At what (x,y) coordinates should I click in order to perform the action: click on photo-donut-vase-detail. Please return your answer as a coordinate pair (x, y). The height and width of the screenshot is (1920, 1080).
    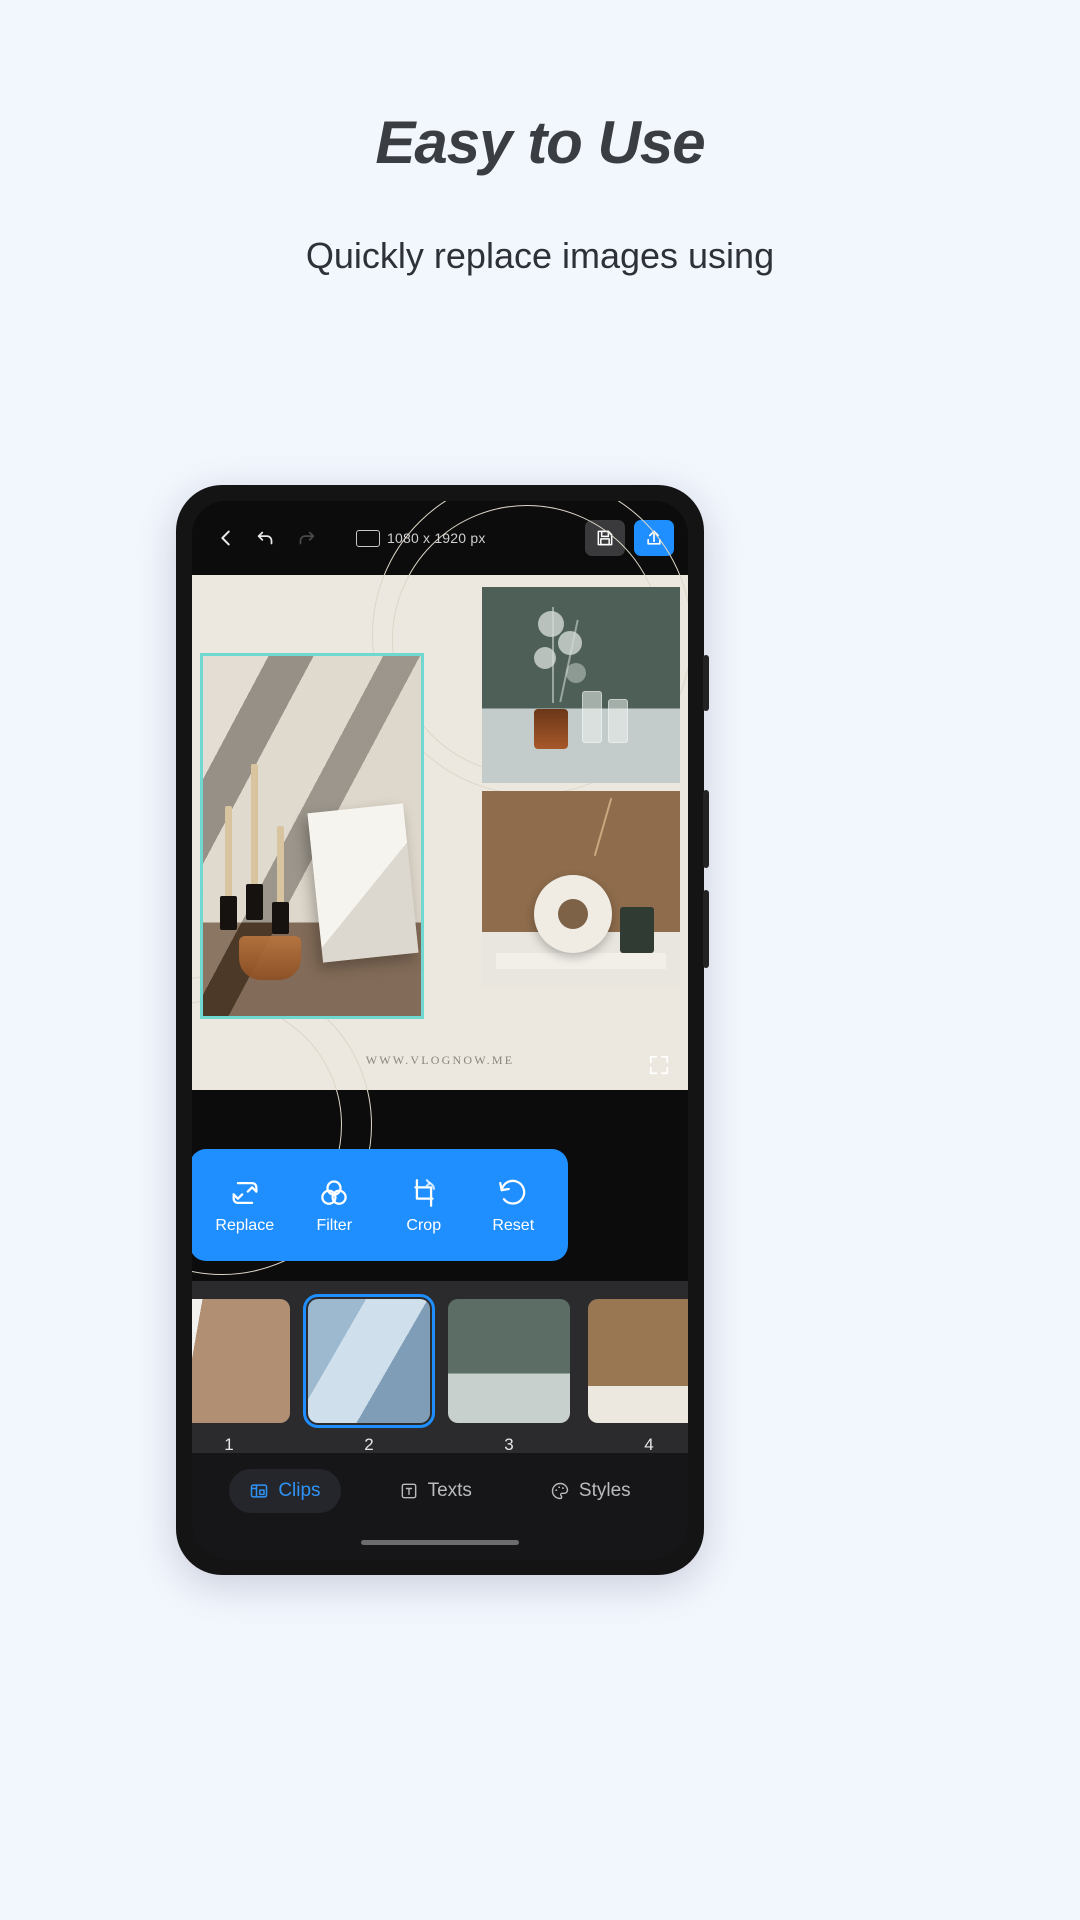
    Looking at the image, I should click on (573, 914).